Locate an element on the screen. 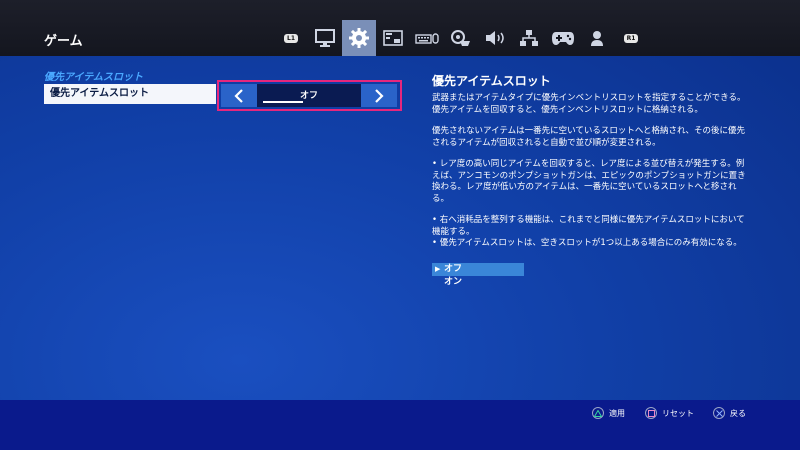 This screenshot has width=800, height=450. network-icon is located at coordinates (529, 38).